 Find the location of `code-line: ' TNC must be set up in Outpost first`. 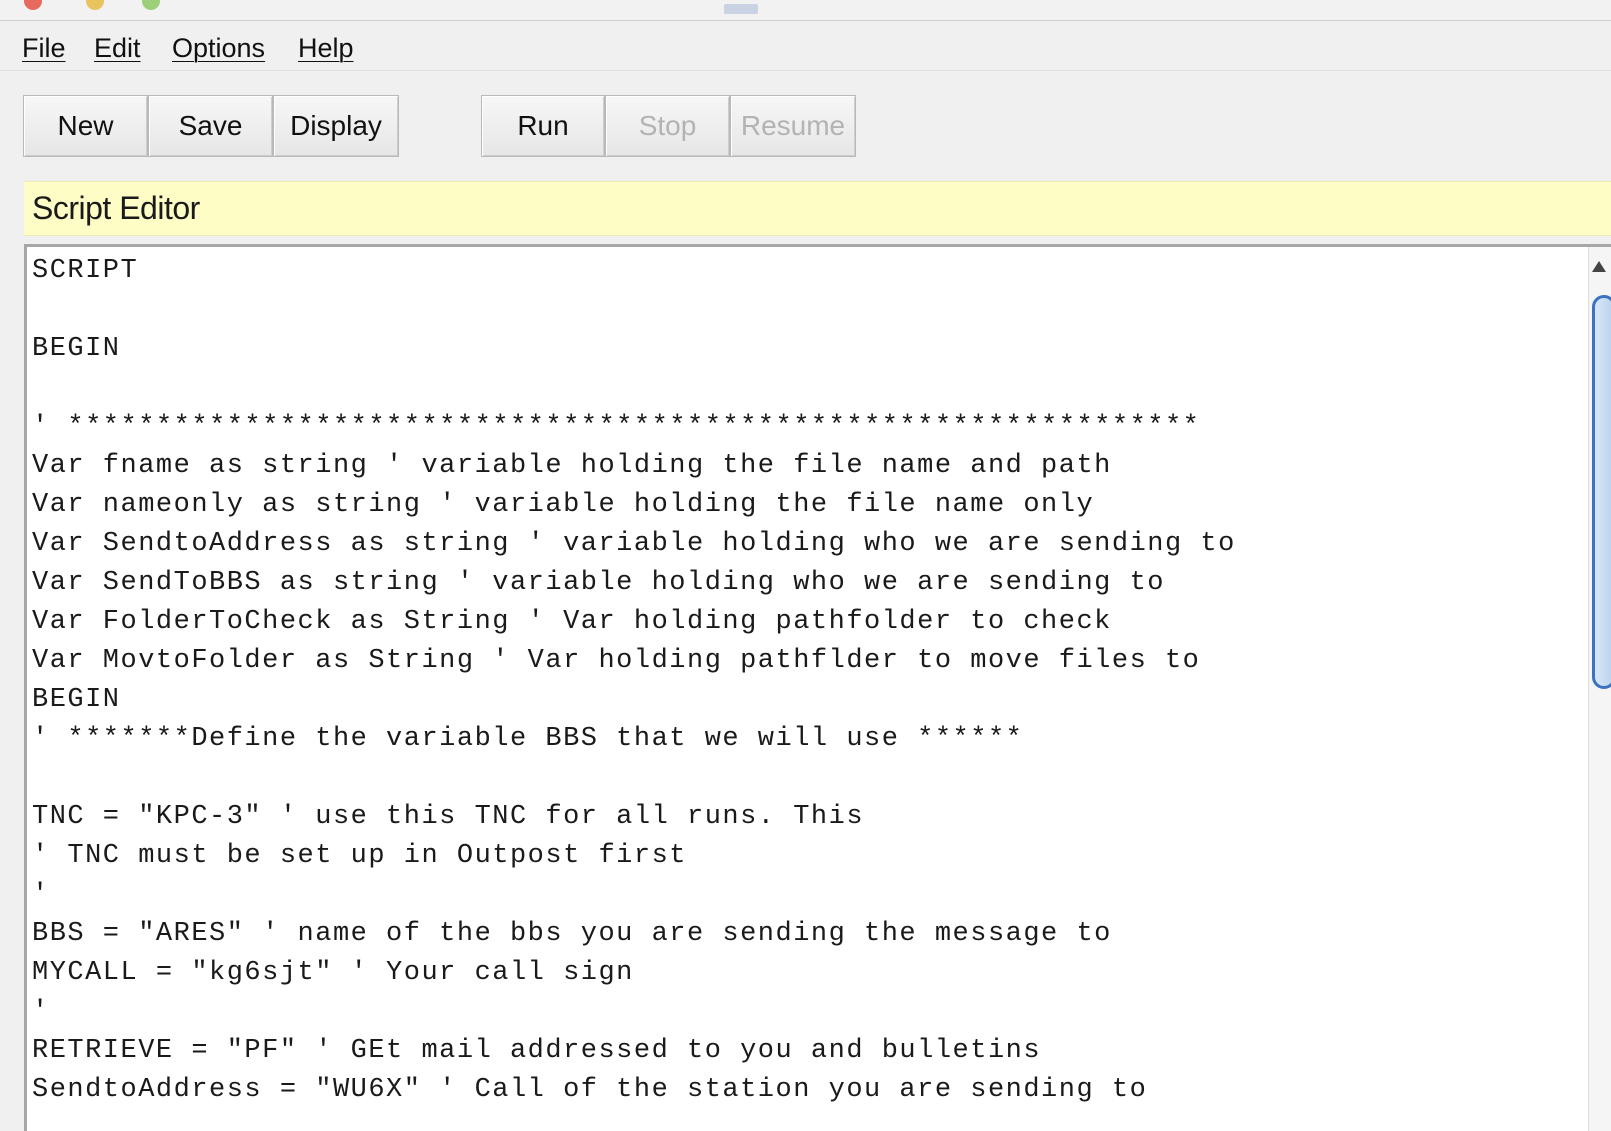

code-line: ' TNC must be set up in Outpost first is located at coordinates (359, 856).